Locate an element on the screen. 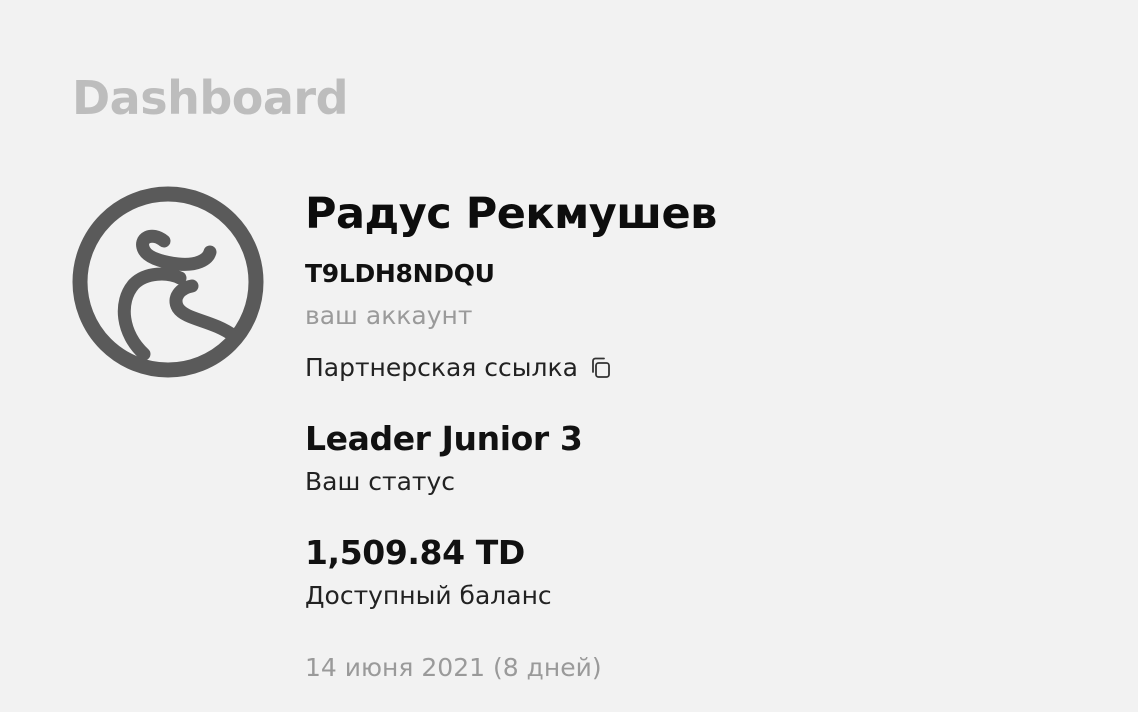 This screenshot has height=712, width=1138. account-caption: ваш аккаунт is located at coordinates (389, 315).